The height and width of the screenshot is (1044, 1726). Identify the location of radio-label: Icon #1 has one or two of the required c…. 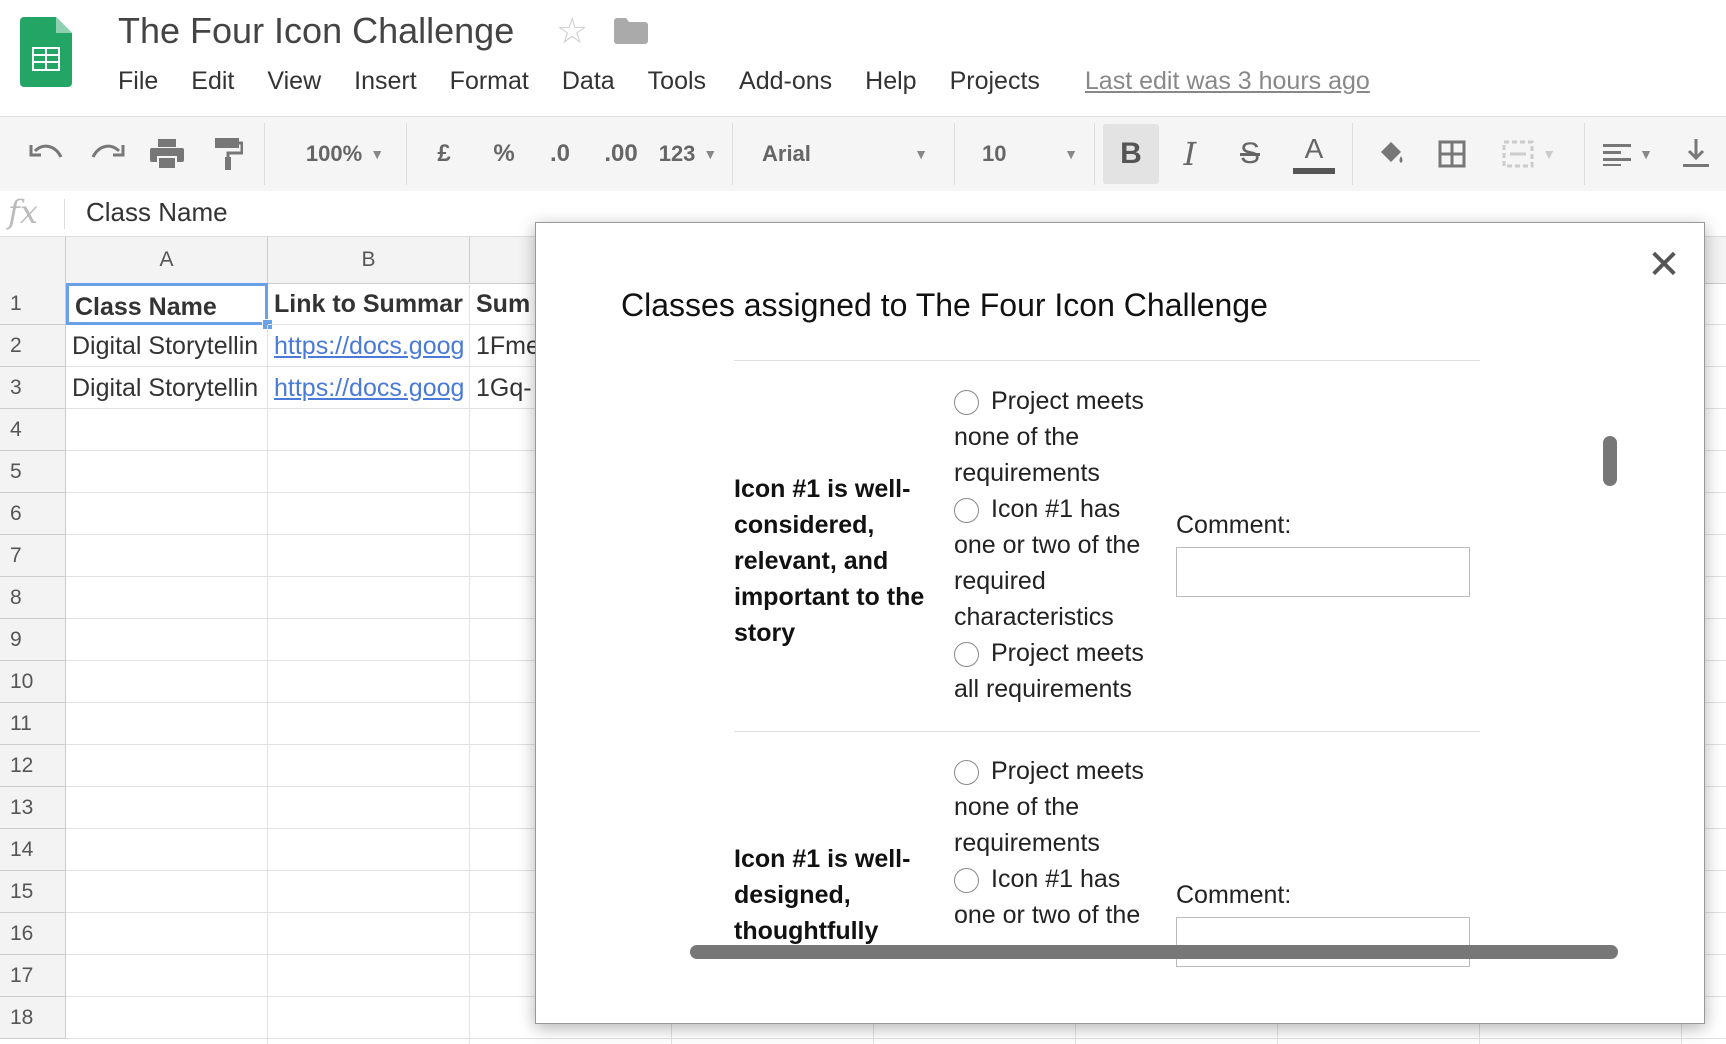
(1047, 563).